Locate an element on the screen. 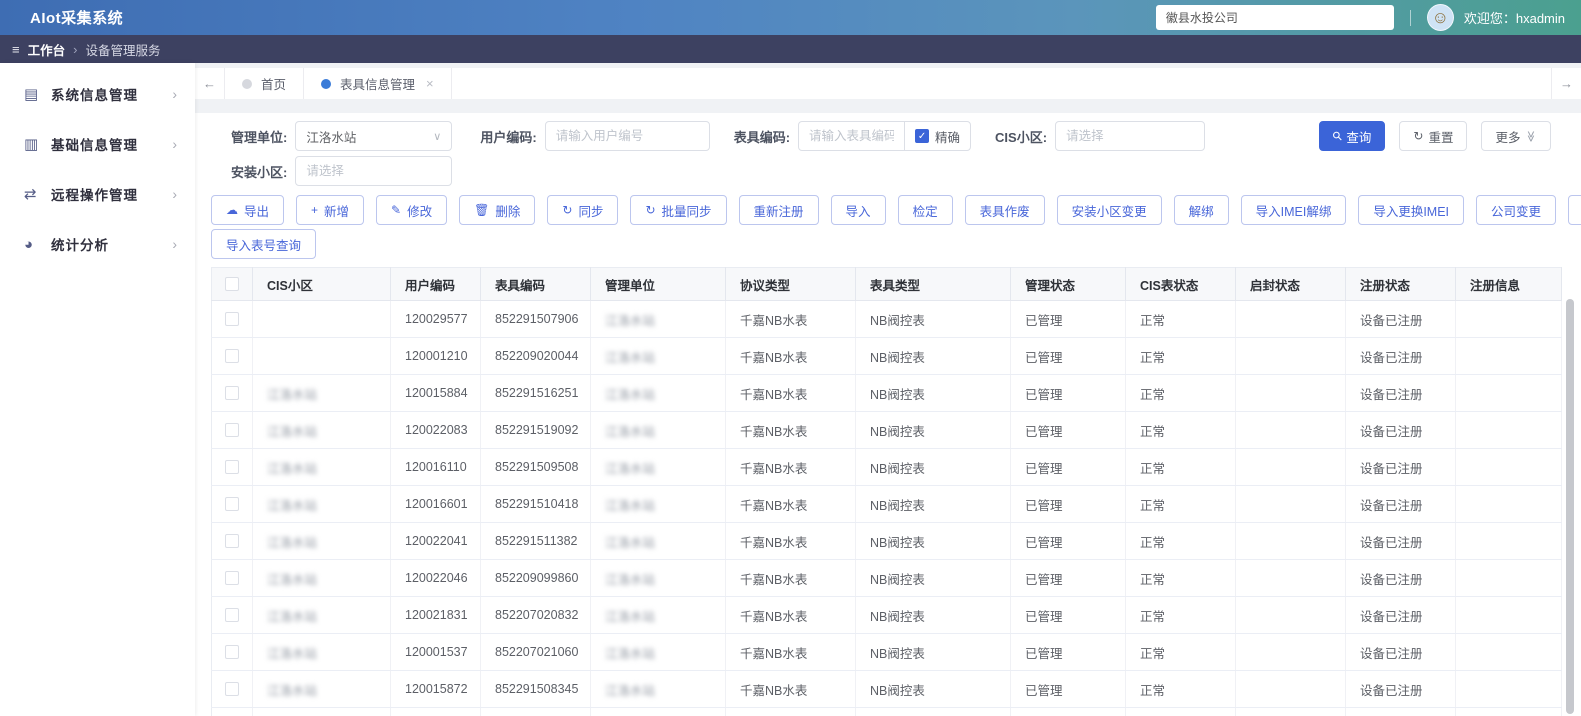 Image resolution: width=1581 pixels, height=716 pixels. user-code-input is located at coordinates (627, 136).